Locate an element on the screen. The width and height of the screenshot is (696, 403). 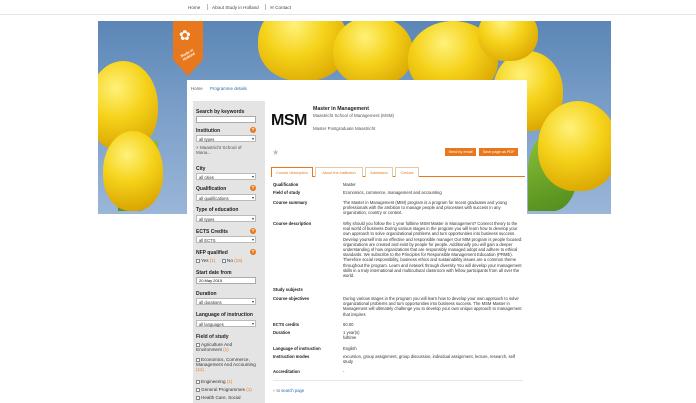
detail-label: Duration is located at coordinates (282, 332).